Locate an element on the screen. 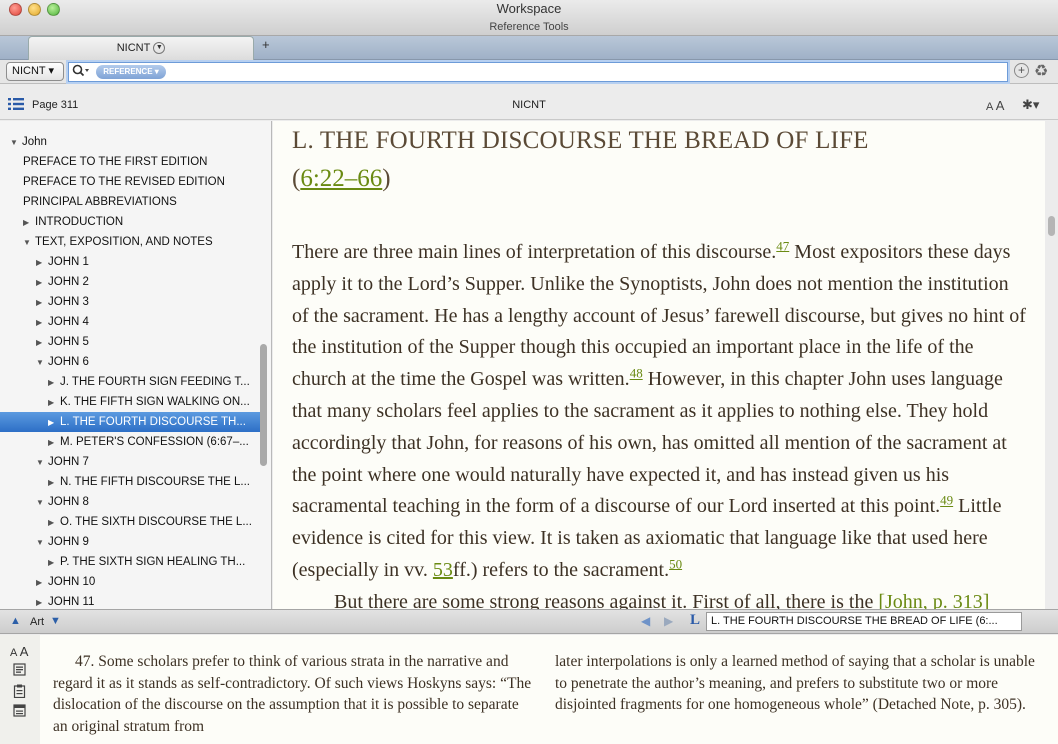  section-link-icon: L is located at coordinates (695, 620).